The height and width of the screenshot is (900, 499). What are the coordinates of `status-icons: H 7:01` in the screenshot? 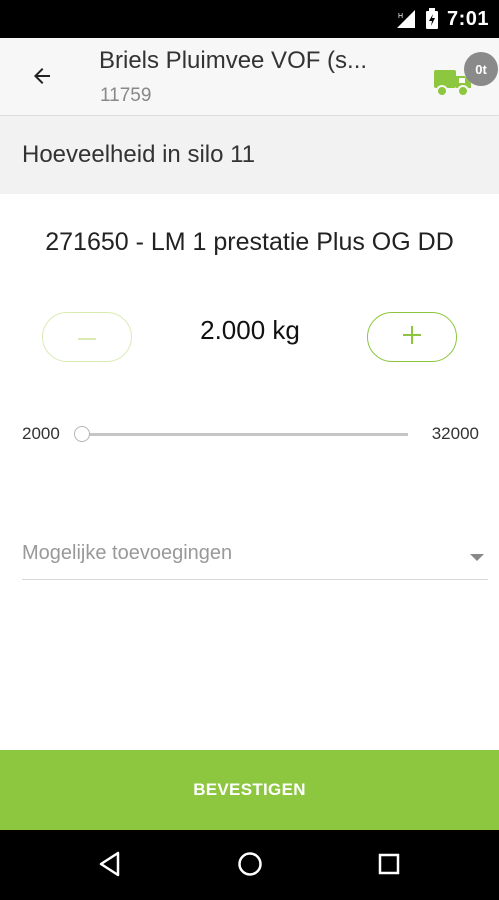 It's located at (442, 19).